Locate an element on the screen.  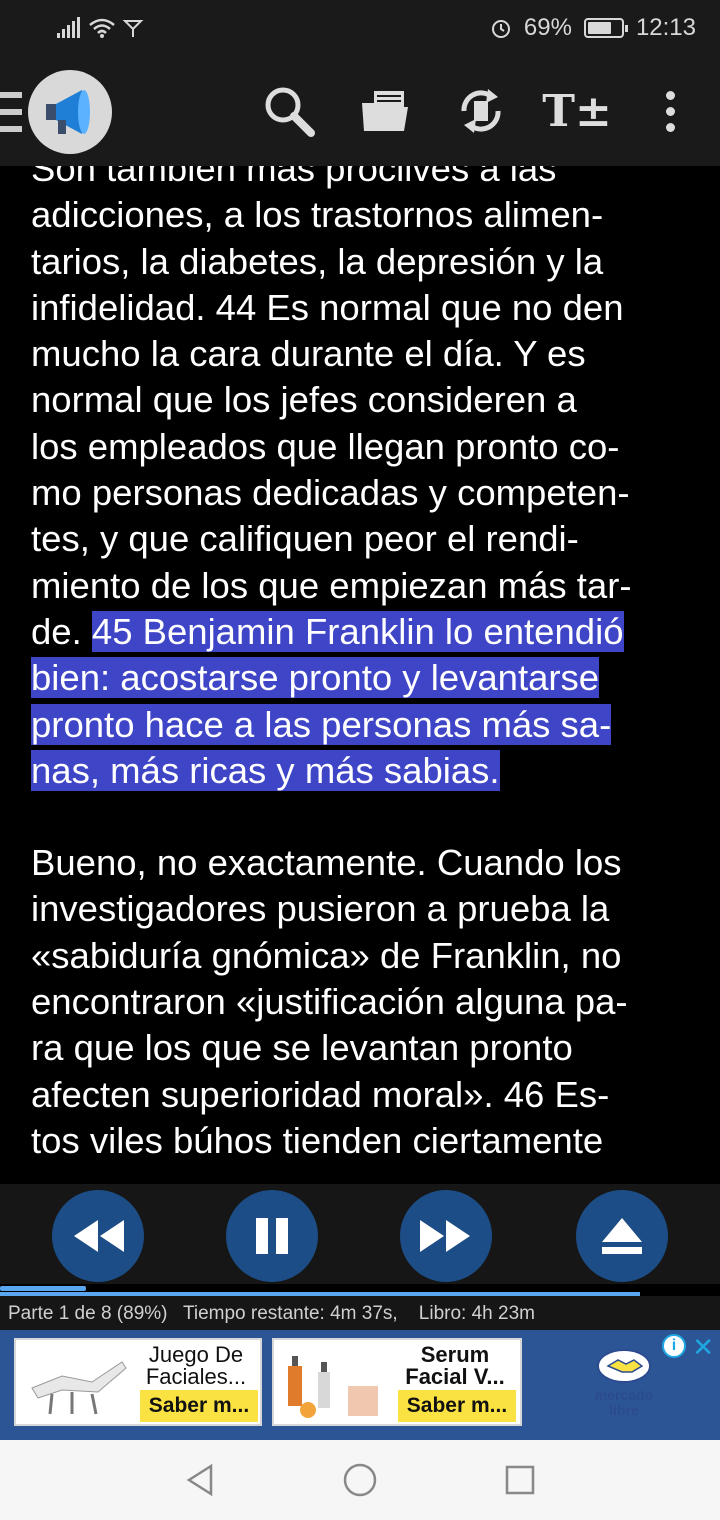
pause-icon is located at coordinates (272, 1236).